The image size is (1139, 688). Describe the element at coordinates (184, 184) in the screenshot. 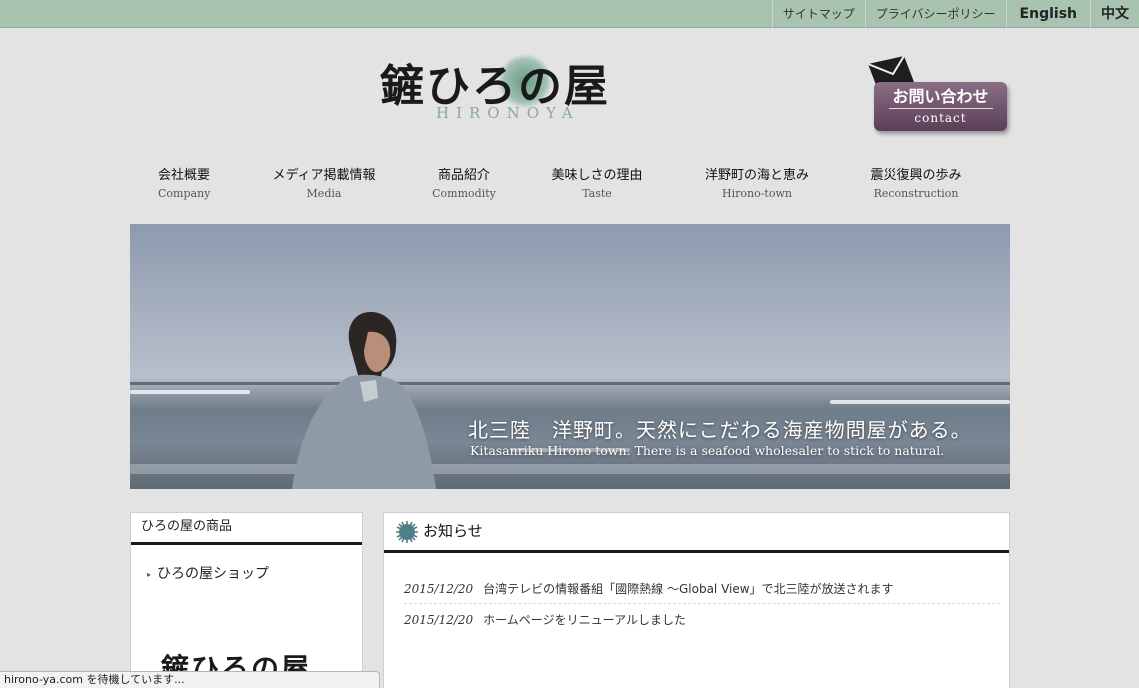

I see `nav-item-company: 会社概要 Company` at that location.